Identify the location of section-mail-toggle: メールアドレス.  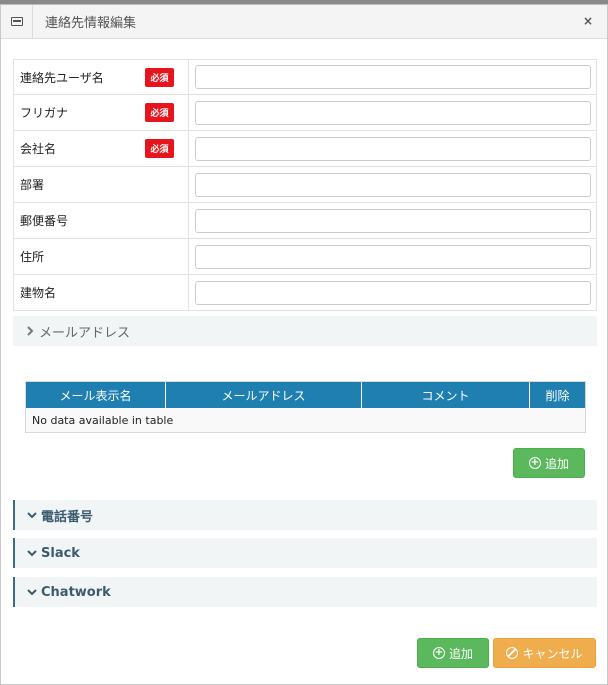
(305, 331).